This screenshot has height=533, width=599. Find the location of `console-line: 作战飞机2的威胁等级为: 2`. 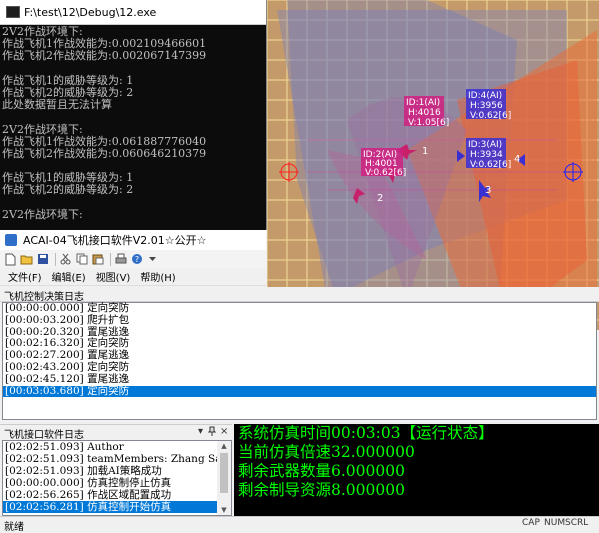

console-line: 作战飞机2的威胁等级为: 2 is located at coordinates (68, 190).